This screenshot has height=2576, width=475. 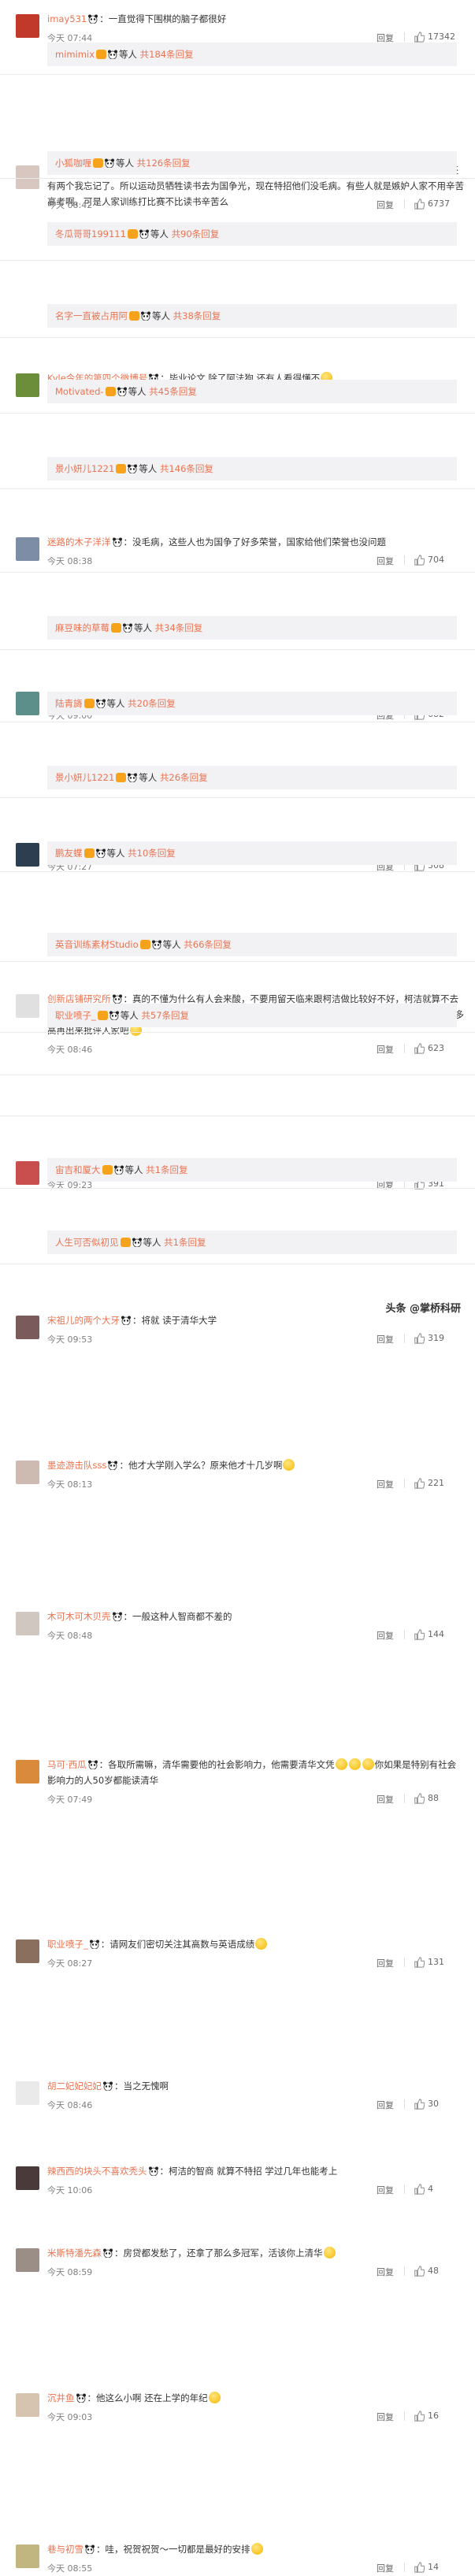 What do you see at coordinates (69, 853) in the screenshot?
I see `sub-reply-username: 鹏友蝶` at bounding box center [69, 853].